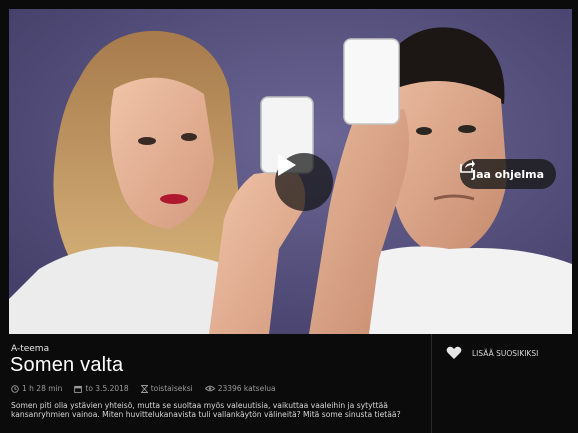  What do you see at coordinates (107, 388) in the screenshot?
I see `date-text: to 3.5.2018` at bounding box center [107, 388].